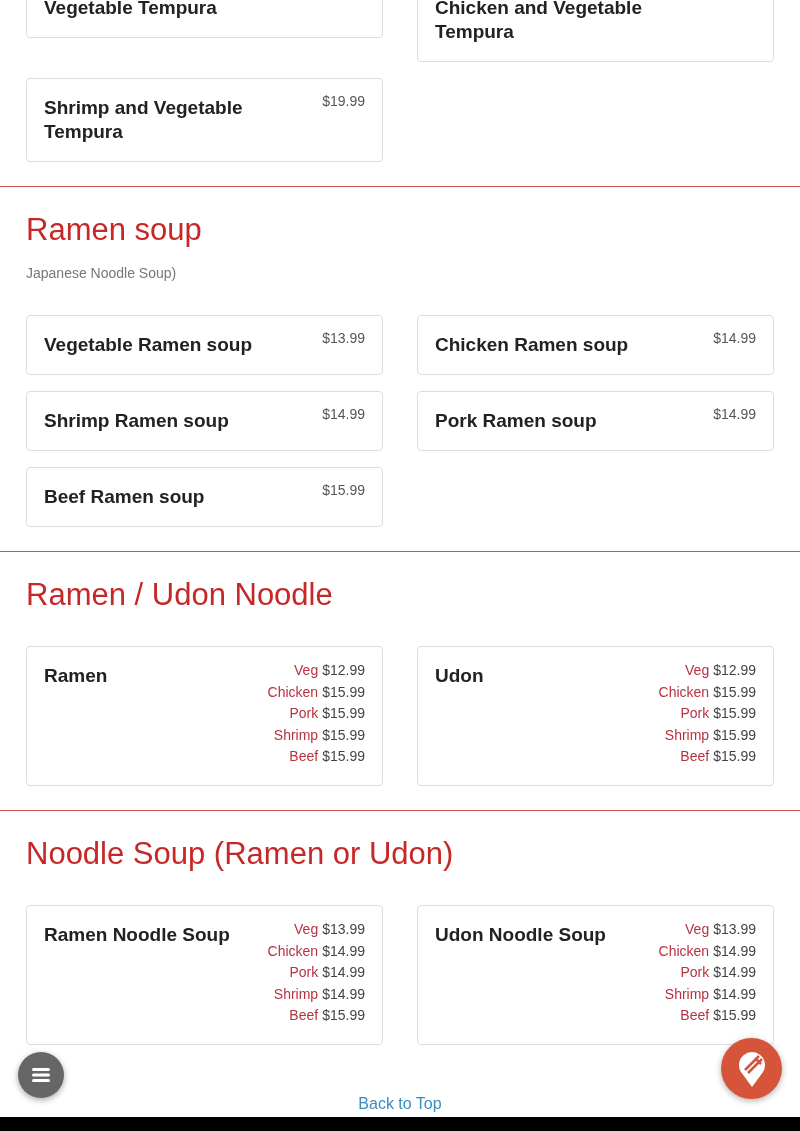 This screenshot has height=1131, width=800. What do you see at coordinates (144, 120) in the screenshot?
I see `item-name: Shrimp and Vegetable Tempura` at bounding box center [144, 120].